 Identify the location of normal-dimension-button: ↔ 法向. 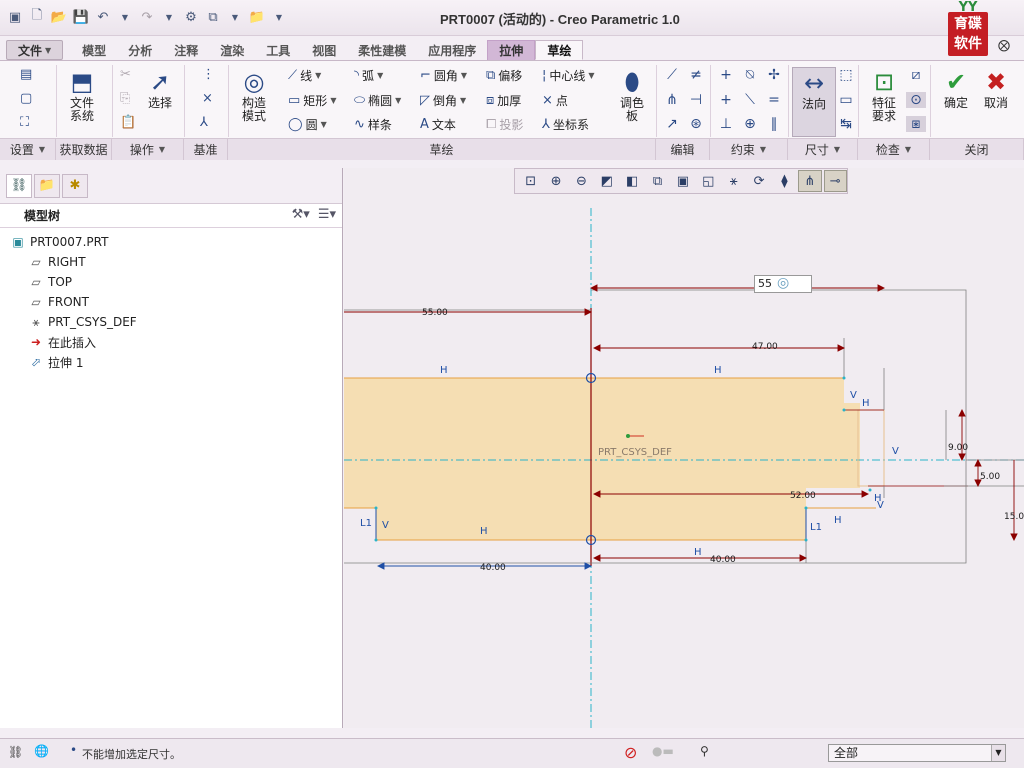
(814, 102).